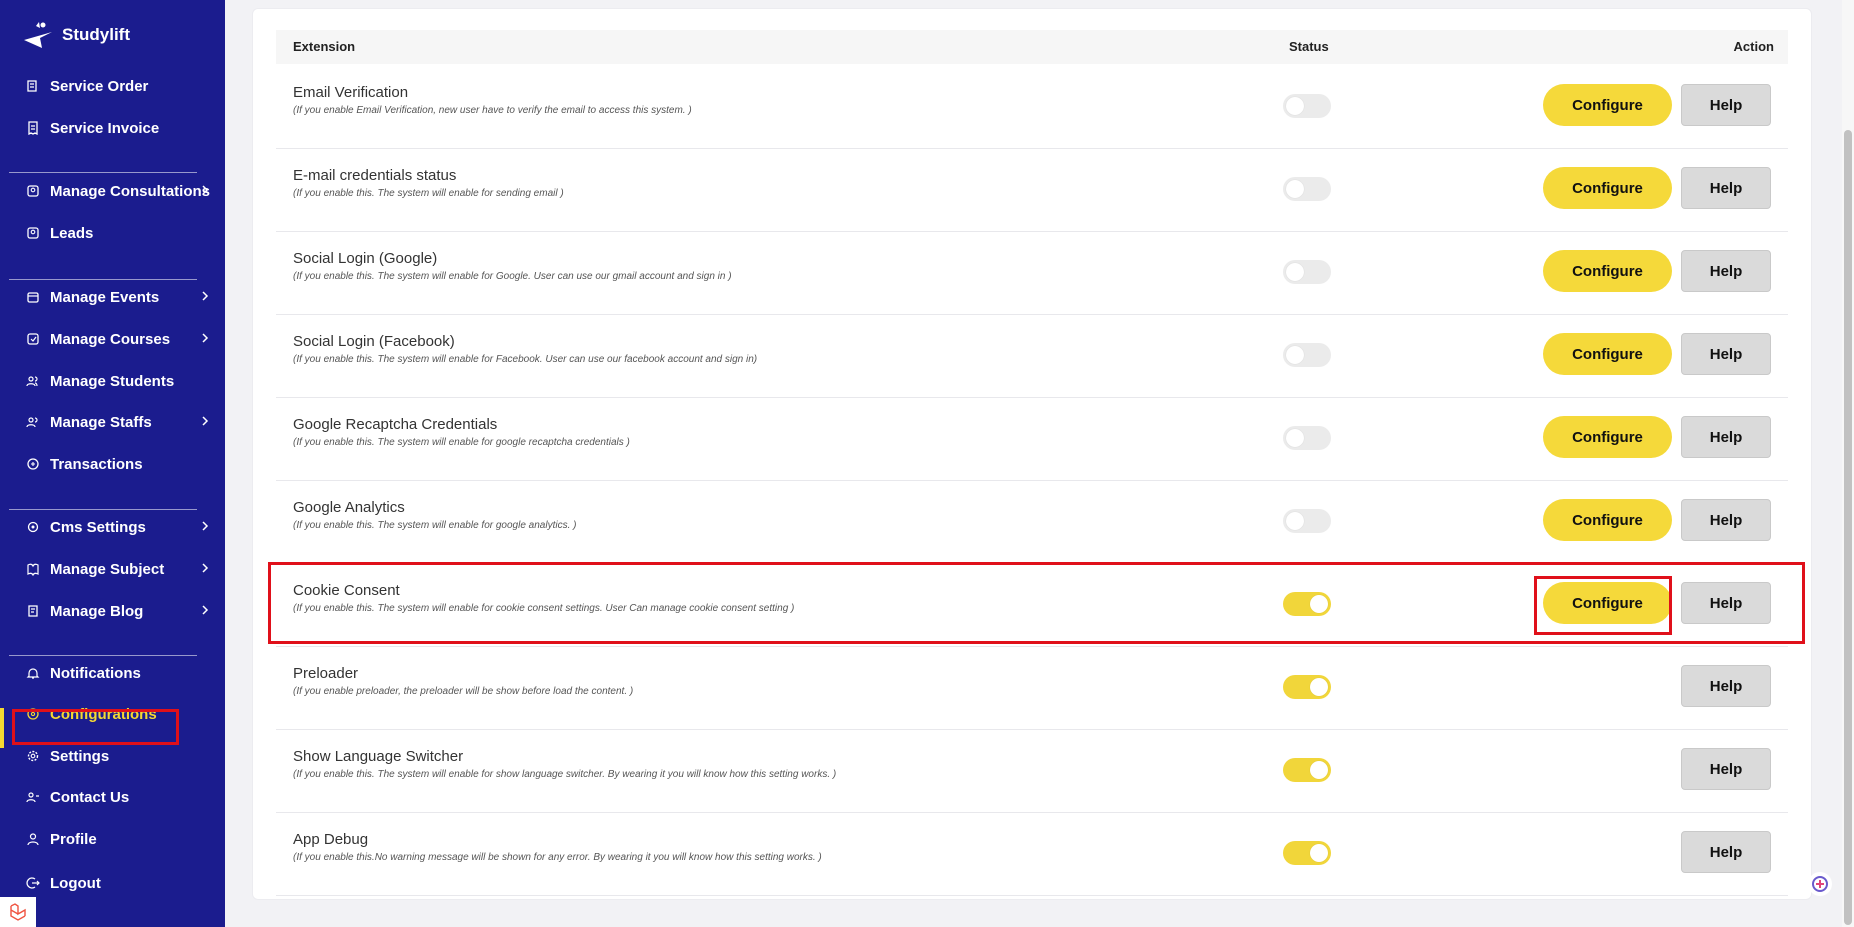  I want to click on sidebar-item-logout: Logout, so click(121, 883).